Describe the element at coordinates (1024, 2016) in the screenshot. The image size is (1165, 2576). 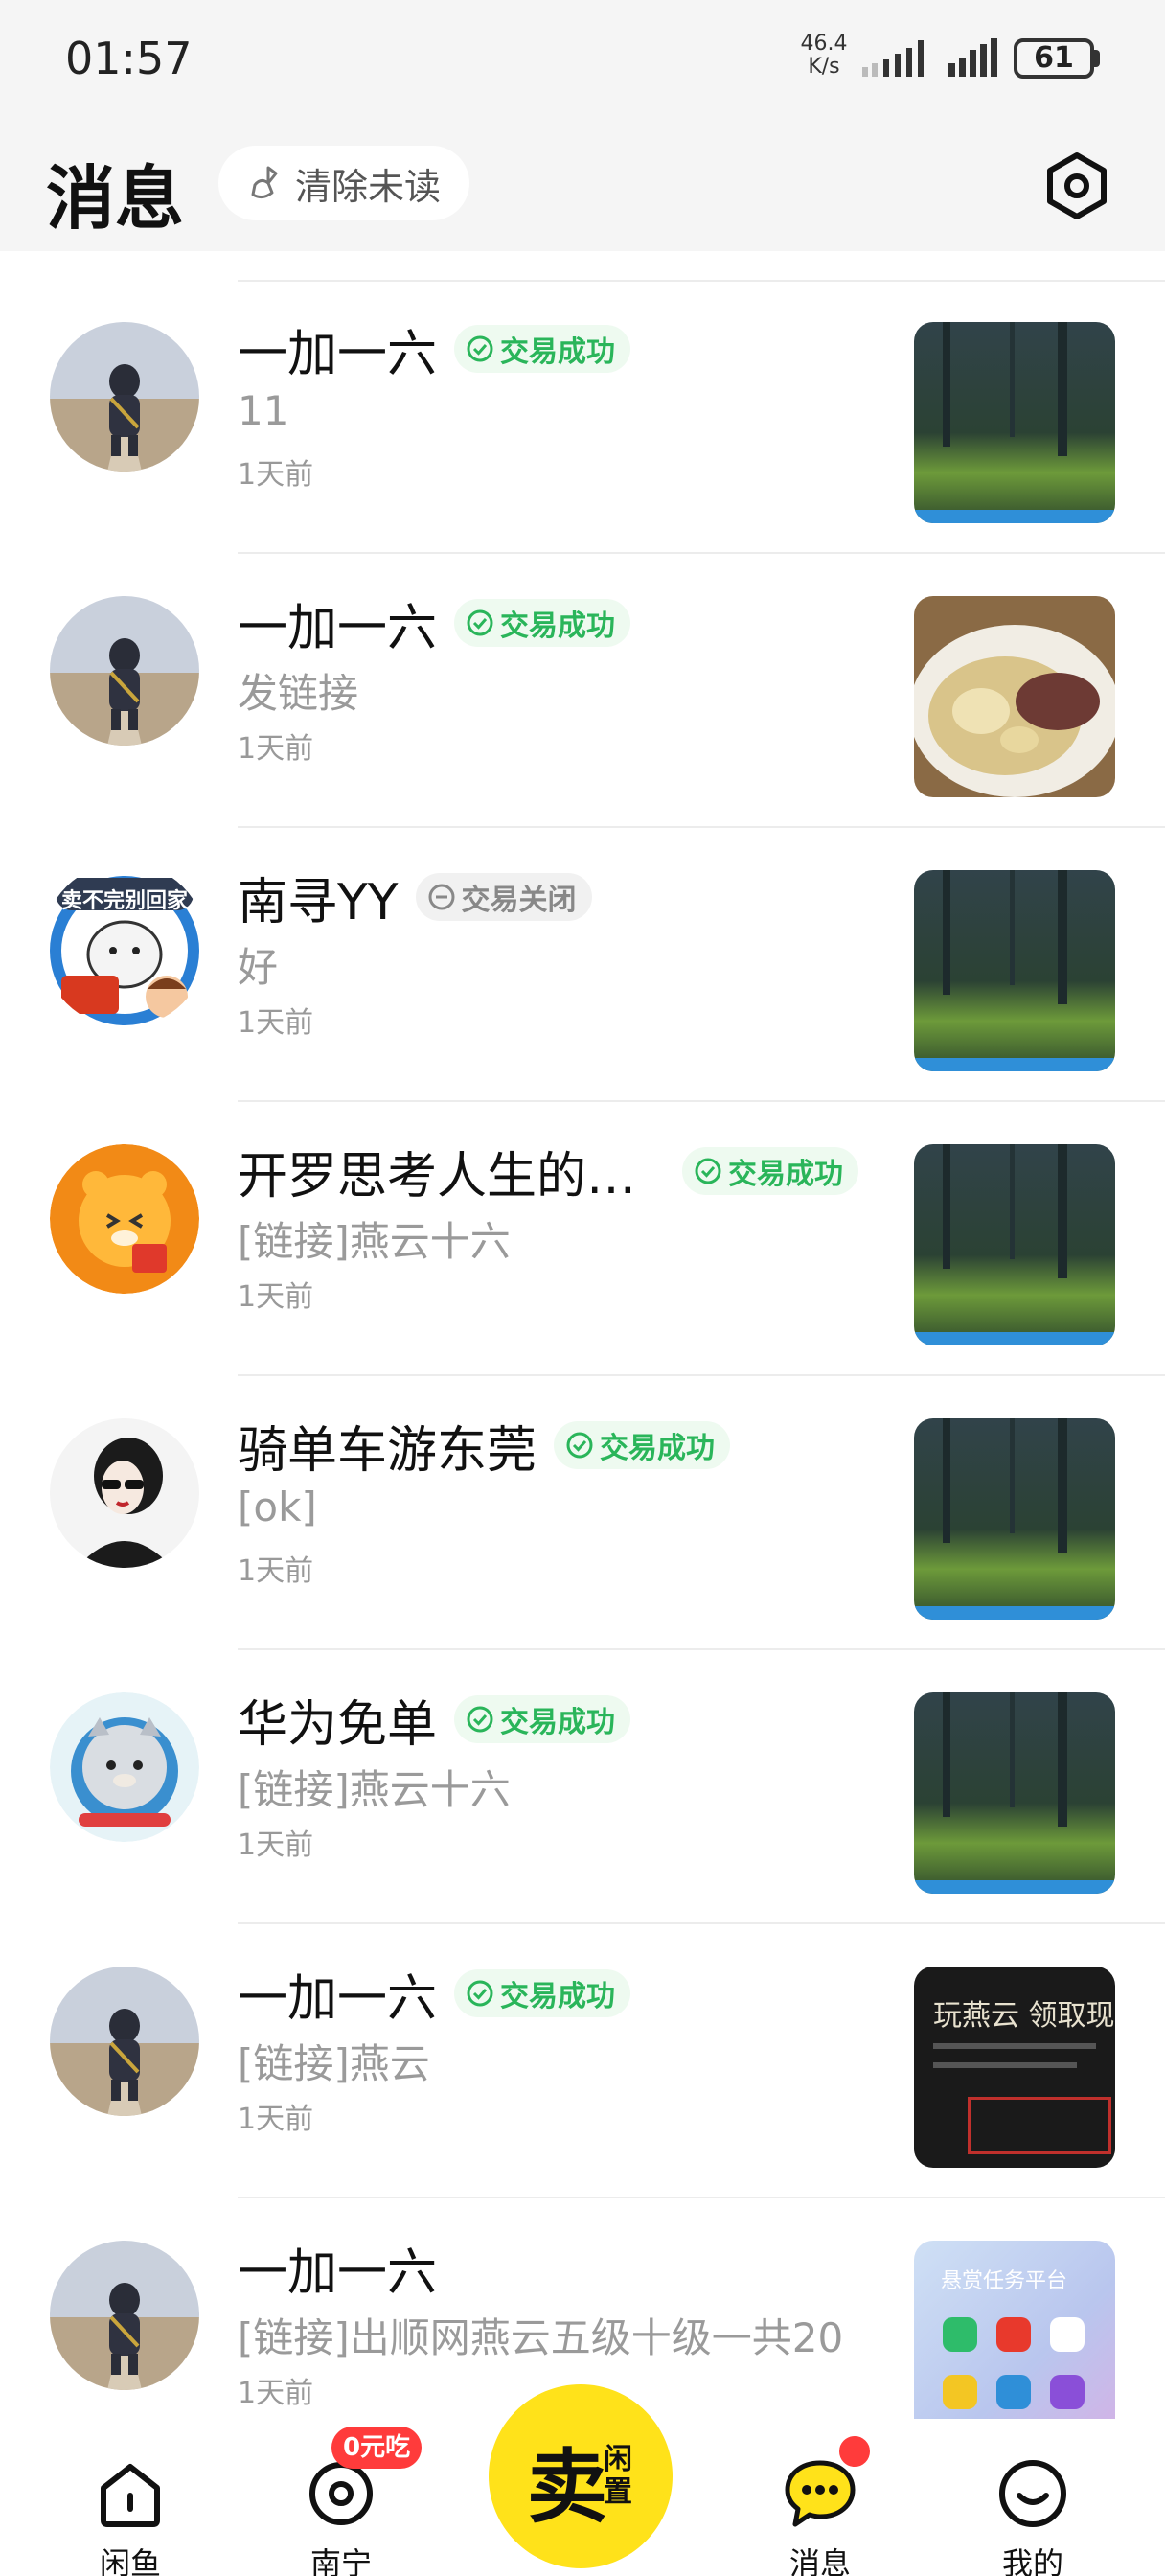
I see `thumbnail-caption: 玩燕云 领取现` at that location.